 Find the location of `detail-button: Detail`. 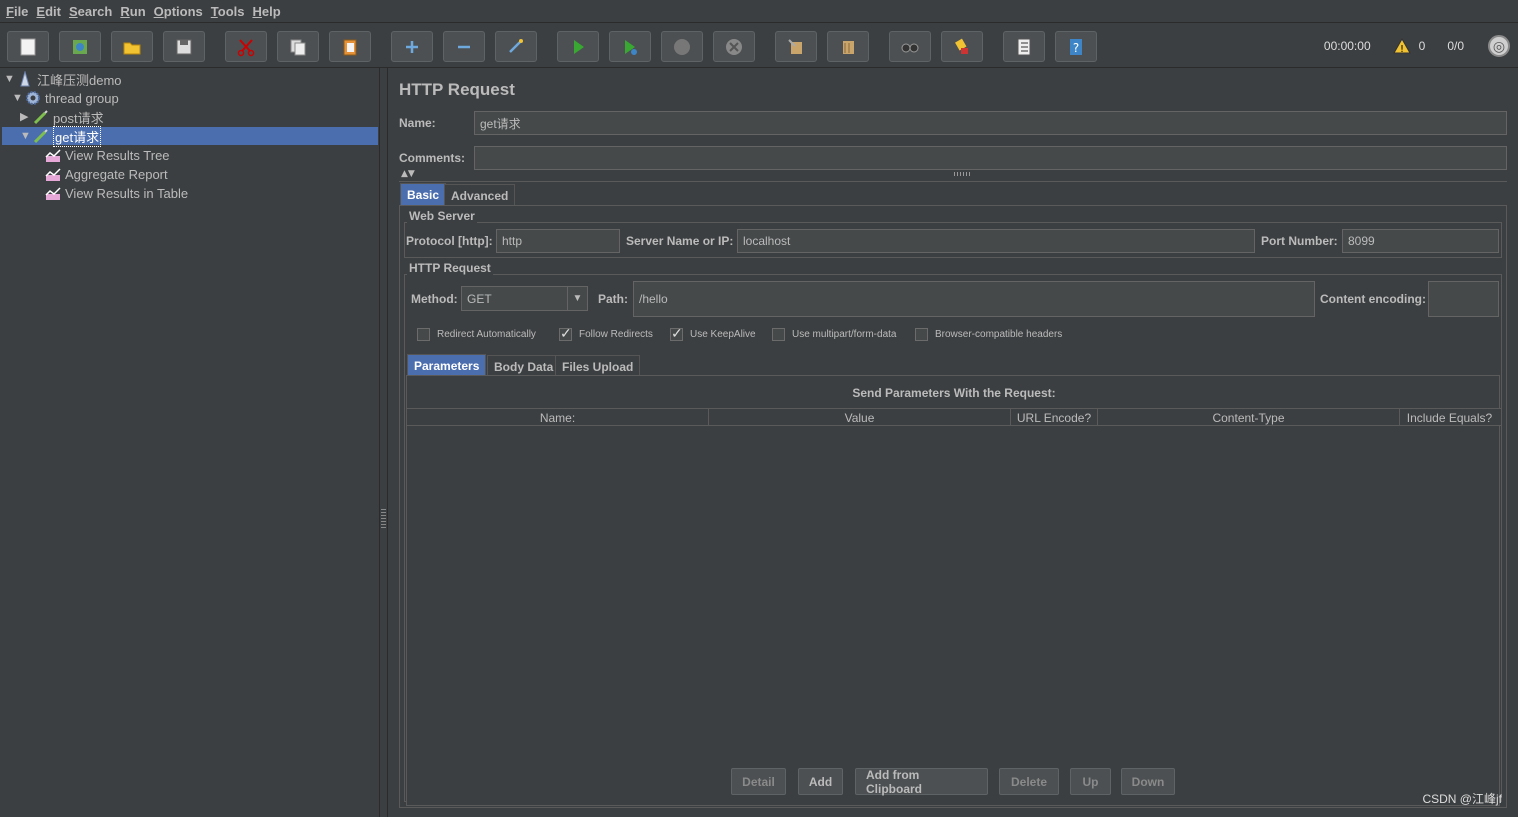

detail-button: Detail is located at coordinates (758, 781).